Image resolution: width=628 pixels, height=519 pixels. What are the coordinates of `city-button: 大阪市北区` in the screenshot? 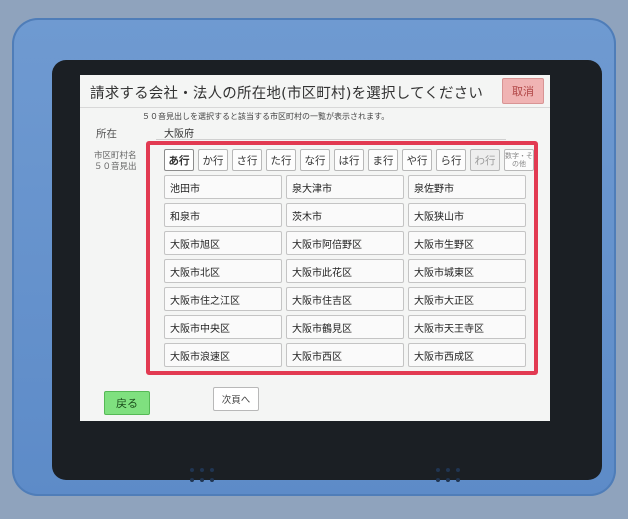 It's located at (223, 271).